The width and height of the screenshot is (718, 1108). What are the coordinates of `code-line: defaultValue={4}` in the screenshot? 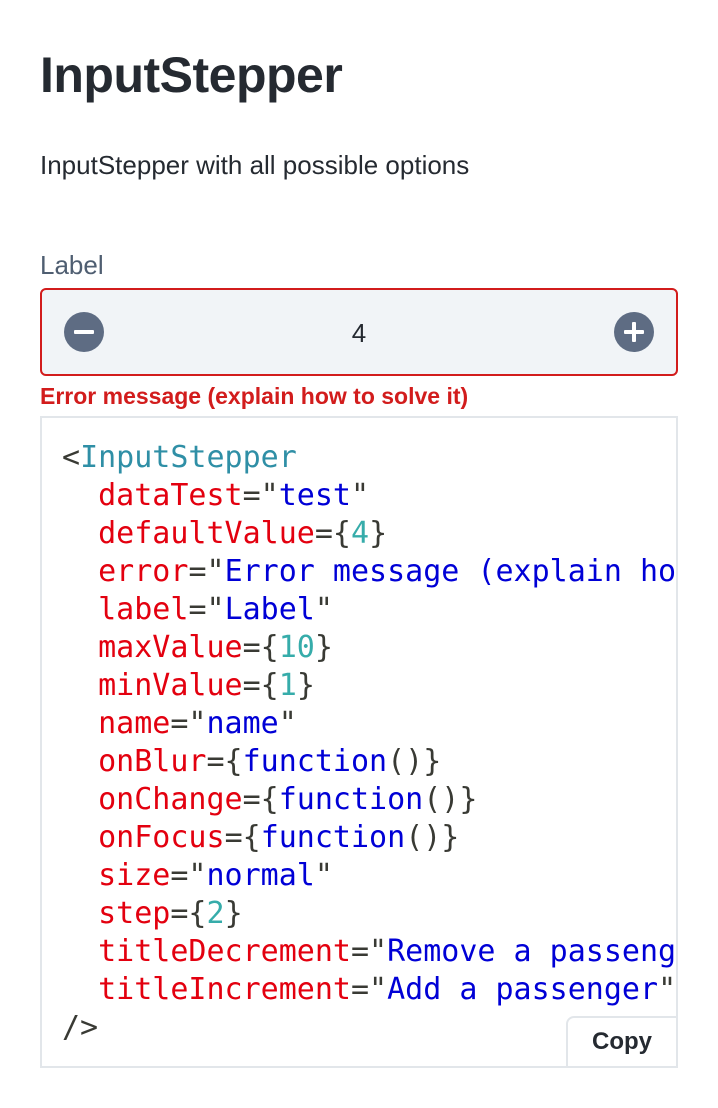 It's located at (369, 534).